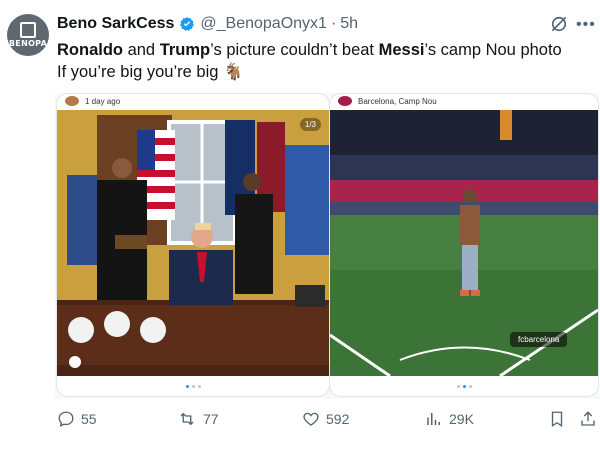 The width and height of the screenshot is (600, 449). I want to click on tweet-text-segment: Messi, so click(401, 50).